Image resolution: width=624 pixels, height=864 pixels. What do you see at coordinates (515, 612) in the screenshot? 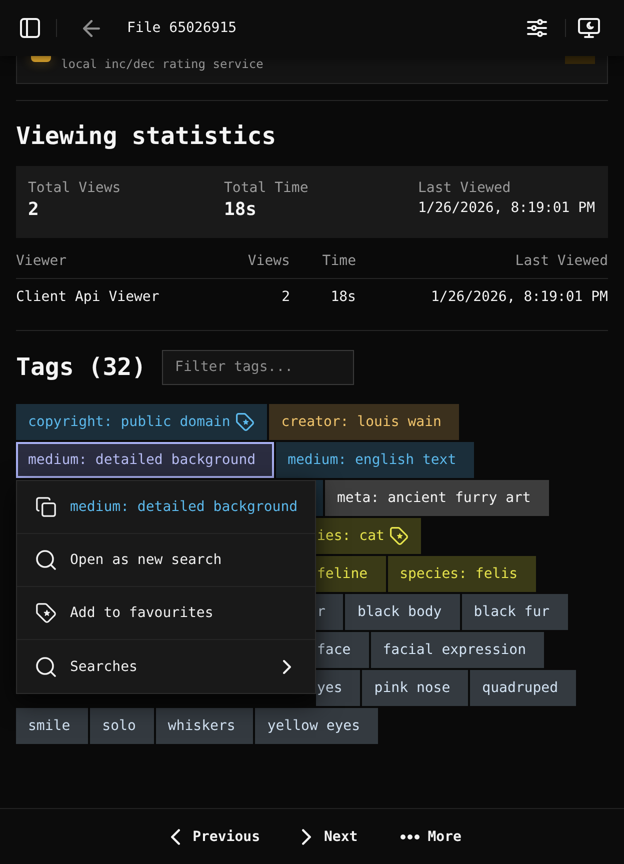
I see `tag-chip: black fur` at bounding box center [515, 612].